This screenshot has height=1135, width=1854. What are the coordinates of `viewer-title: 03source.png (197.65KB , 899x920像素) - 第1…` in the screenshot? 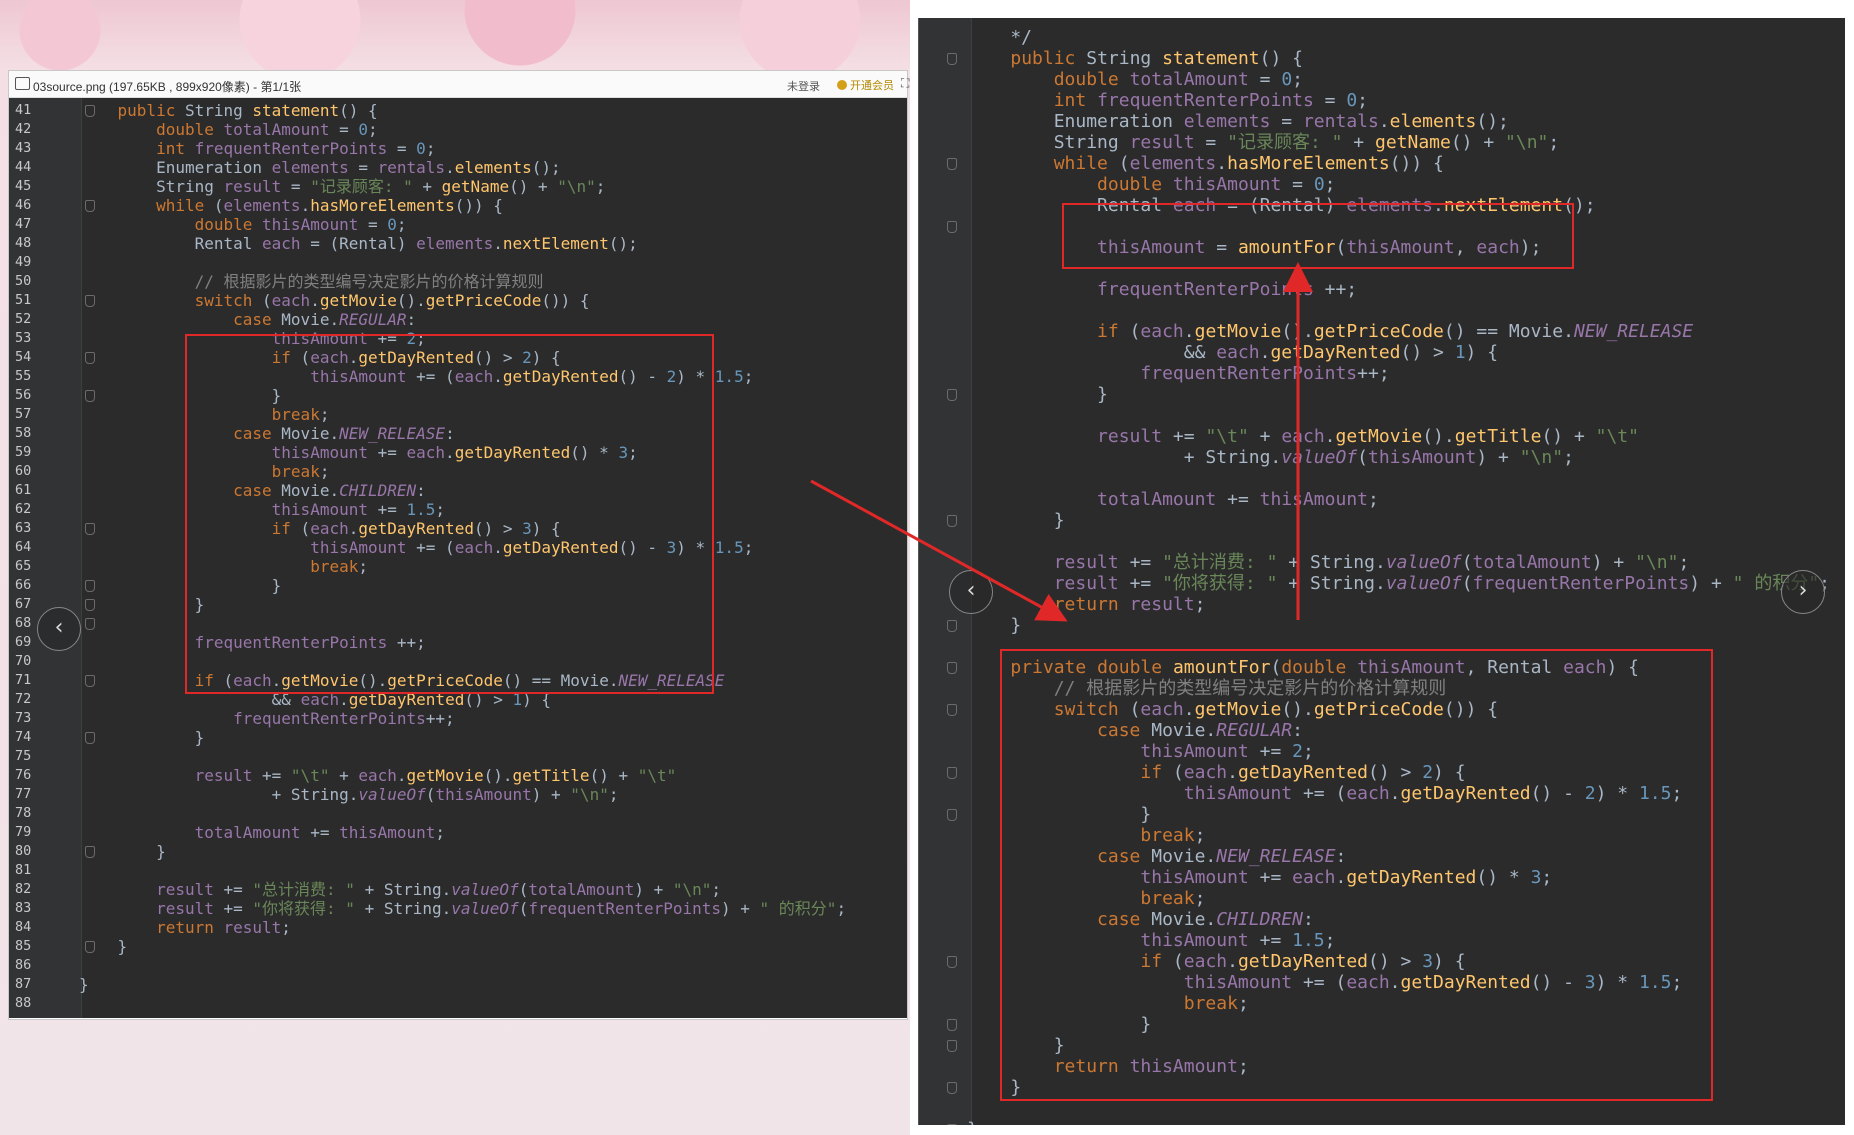 It's located at (167, 87).